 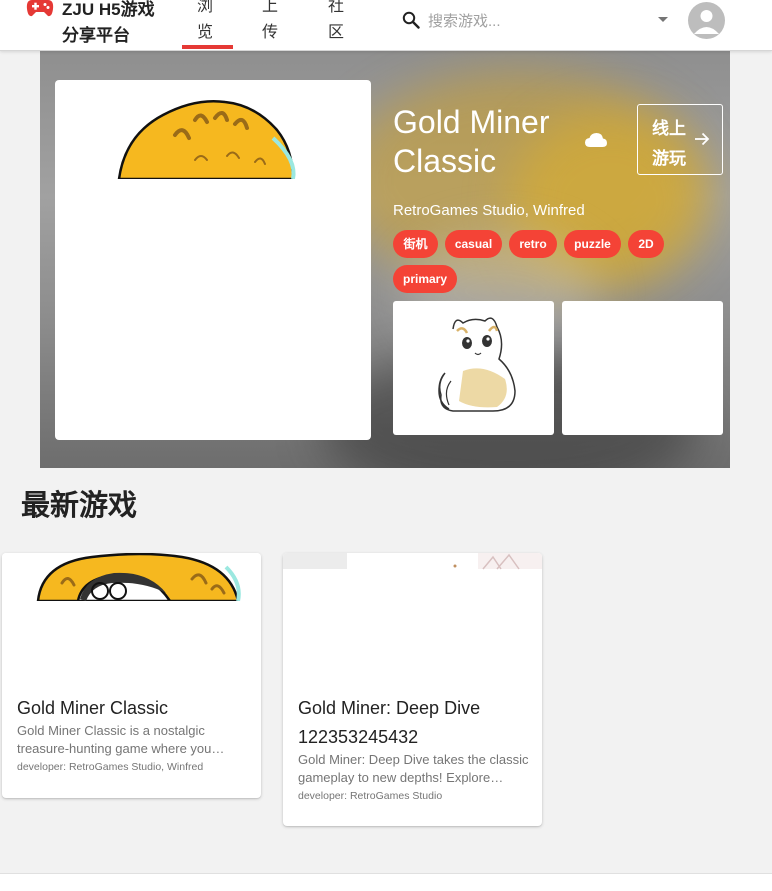 What do you see at coordinates (702, 139) in the screenshot?
I see `arrow-right-icon` at bounding box center [702, 139].